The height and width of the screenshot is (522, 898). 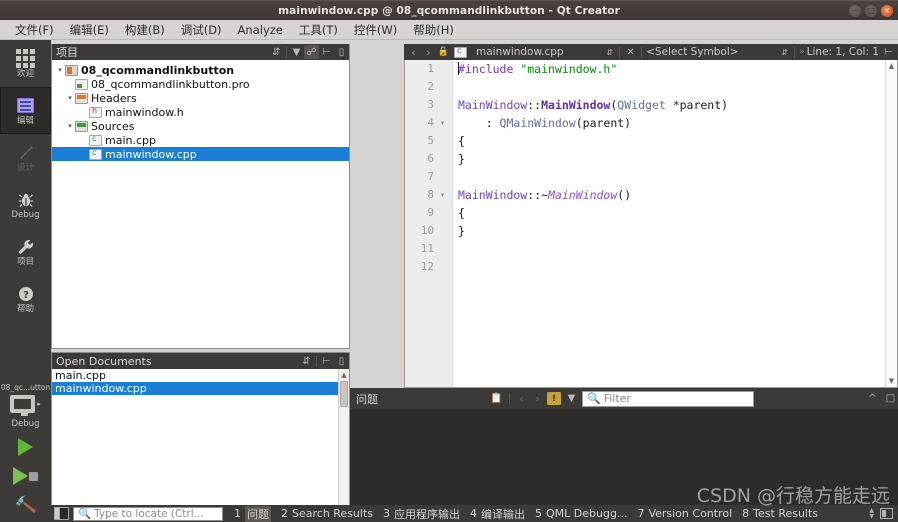 What do you see at coordinates (23, 405) in the screenshot?
I see `target-selector-icon` at bounding box center [23, 405].